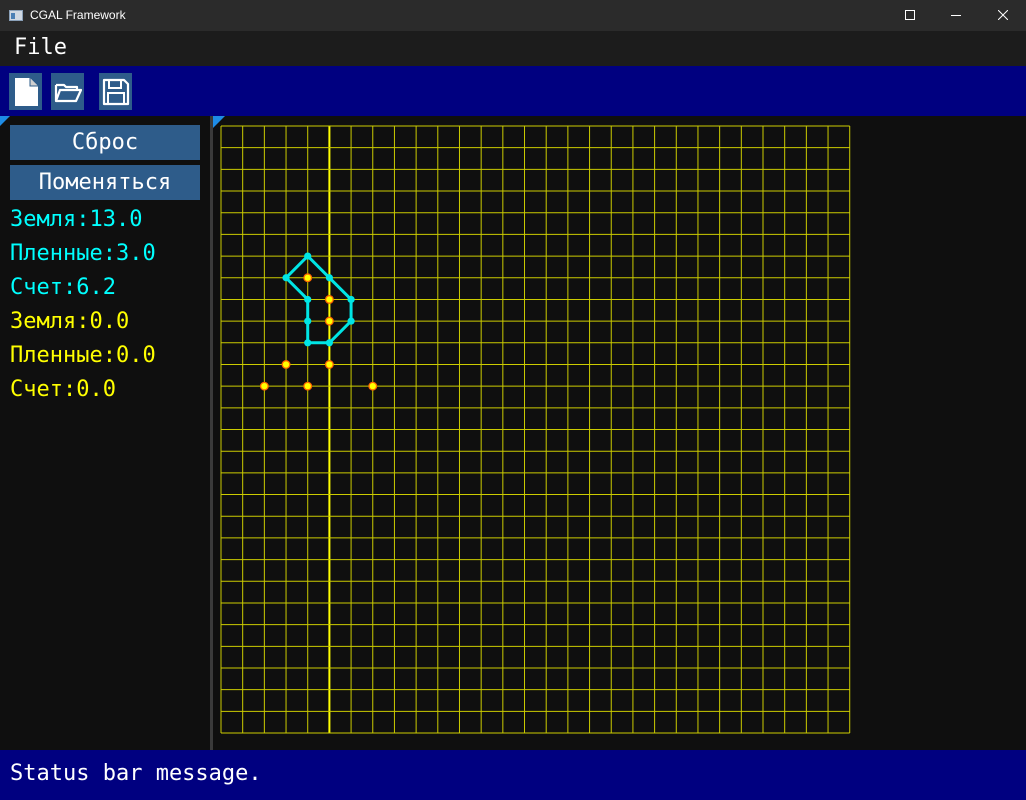 This screenshot has width=1026, height=800. Describe the element at coordinates (63, 389) in the screenshot. I see `player2-score: Счет:0.0` at that location.